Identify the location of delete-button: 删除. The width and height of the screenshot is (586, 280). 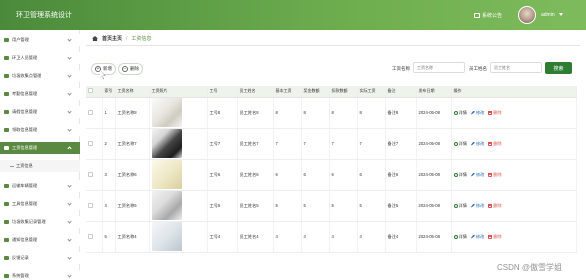
(130, 69).